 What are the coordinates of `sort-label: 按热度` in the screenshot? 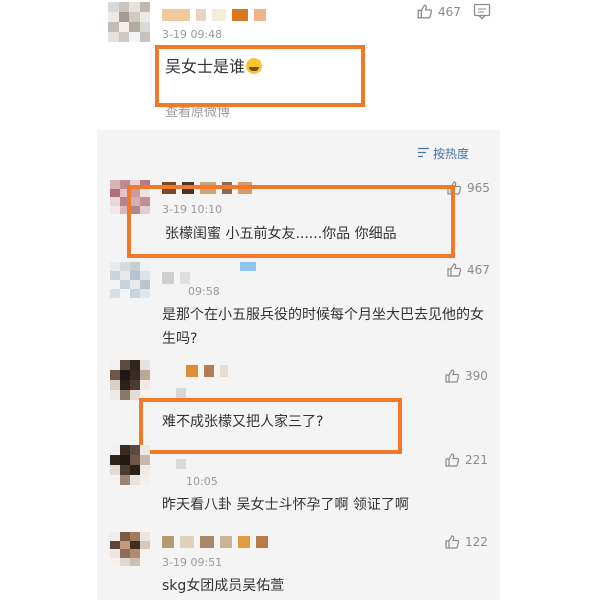 It's located at (451, 154).